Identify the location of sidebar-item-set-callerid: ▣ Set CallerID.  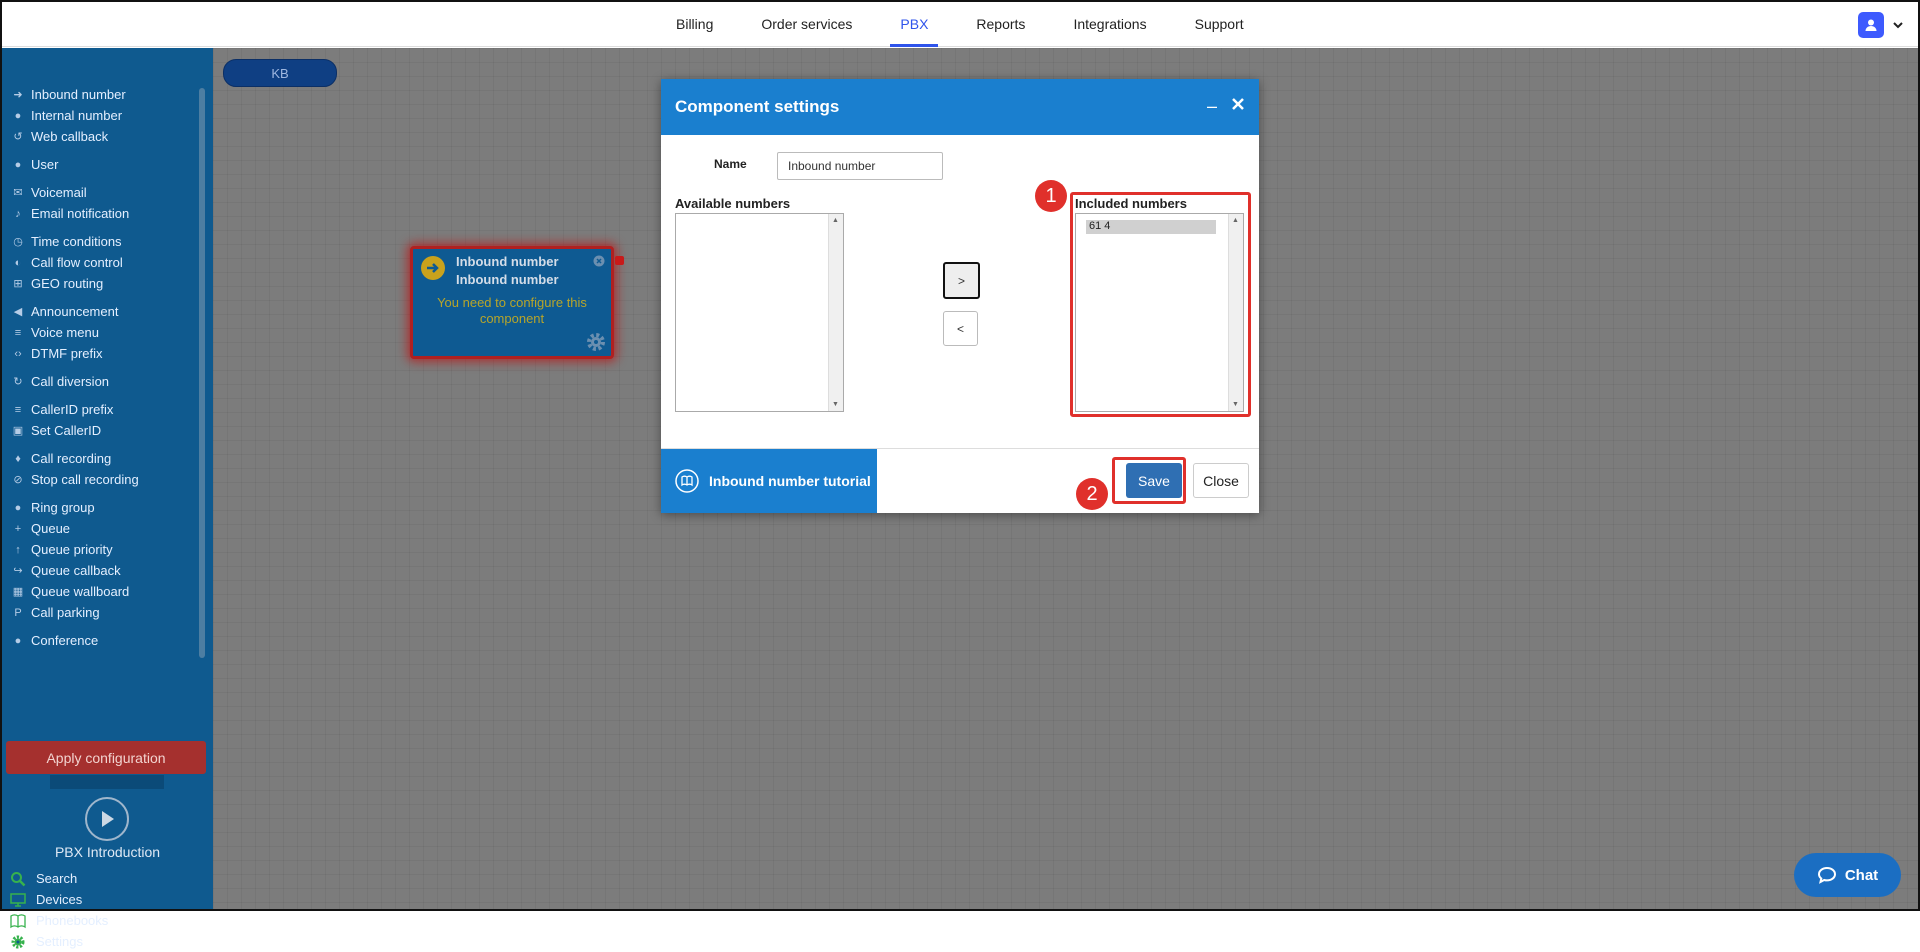
(103, 430).